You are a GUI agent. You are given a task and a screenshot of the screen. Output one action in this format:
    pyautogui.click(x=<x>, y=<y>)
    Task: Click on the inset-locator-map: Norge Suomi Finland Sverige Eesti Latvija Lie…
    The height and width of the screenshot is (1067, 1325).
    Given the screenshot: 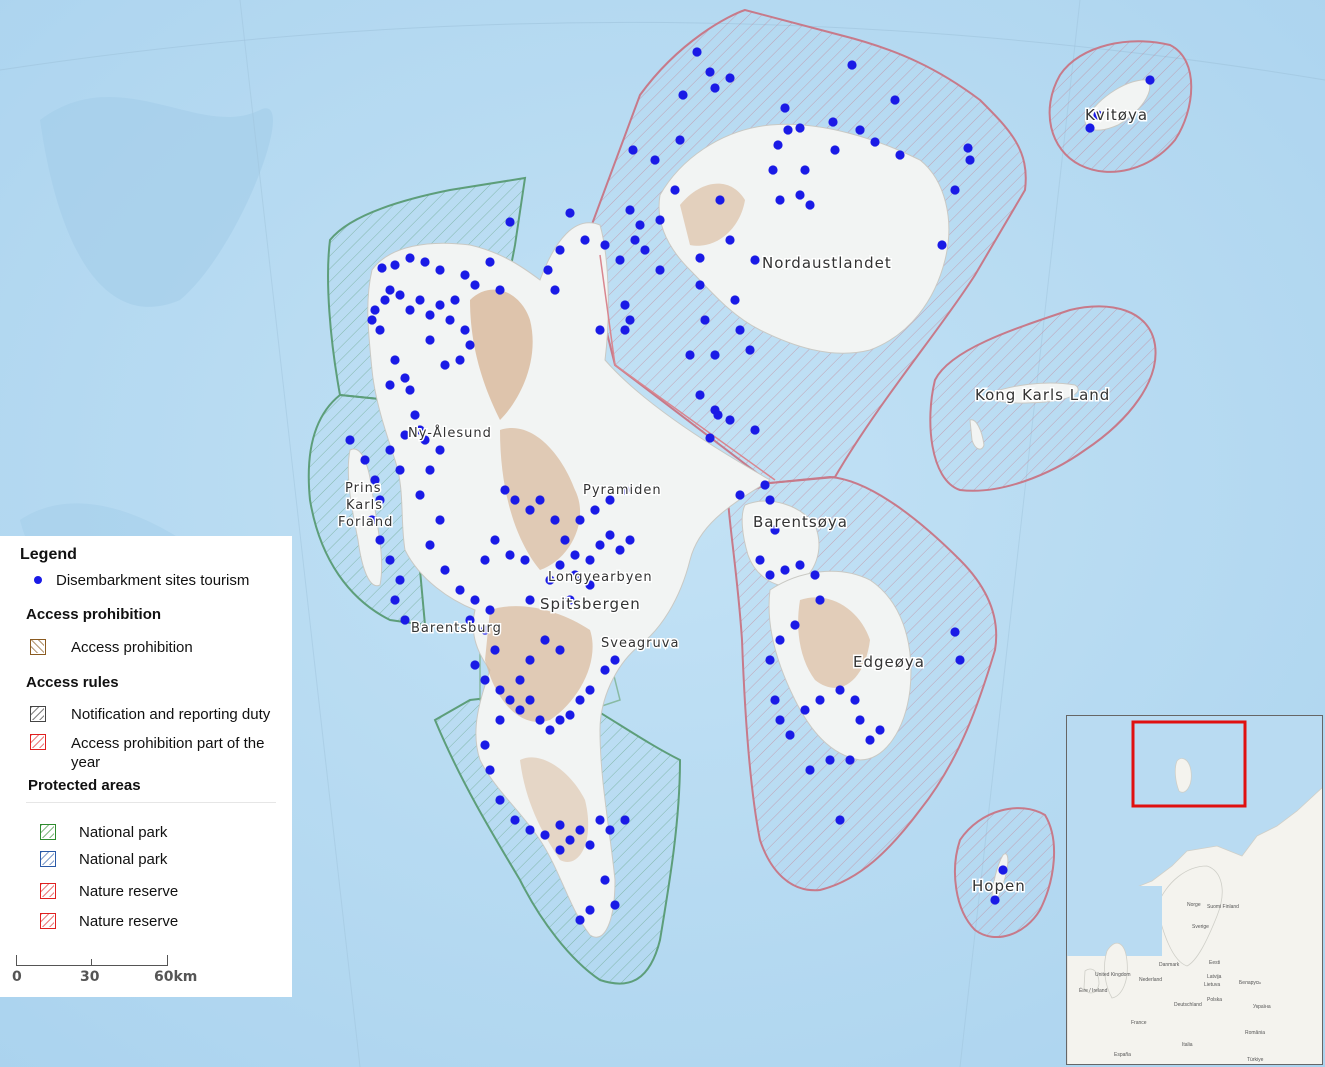 What is the action you would take?
    pyautogui.click(x=1194, y=890)
    